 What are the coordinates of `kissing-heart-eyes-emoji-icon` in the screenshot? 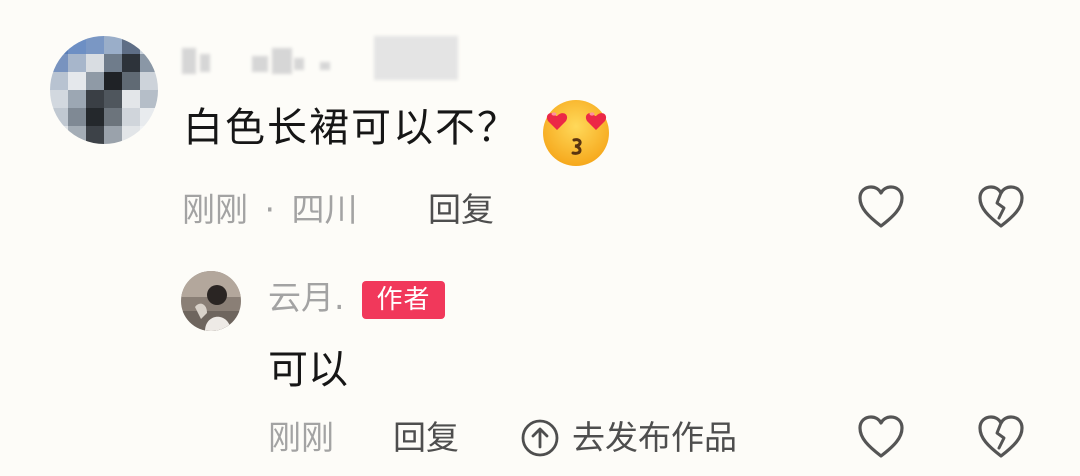 It's located at (576, 133).